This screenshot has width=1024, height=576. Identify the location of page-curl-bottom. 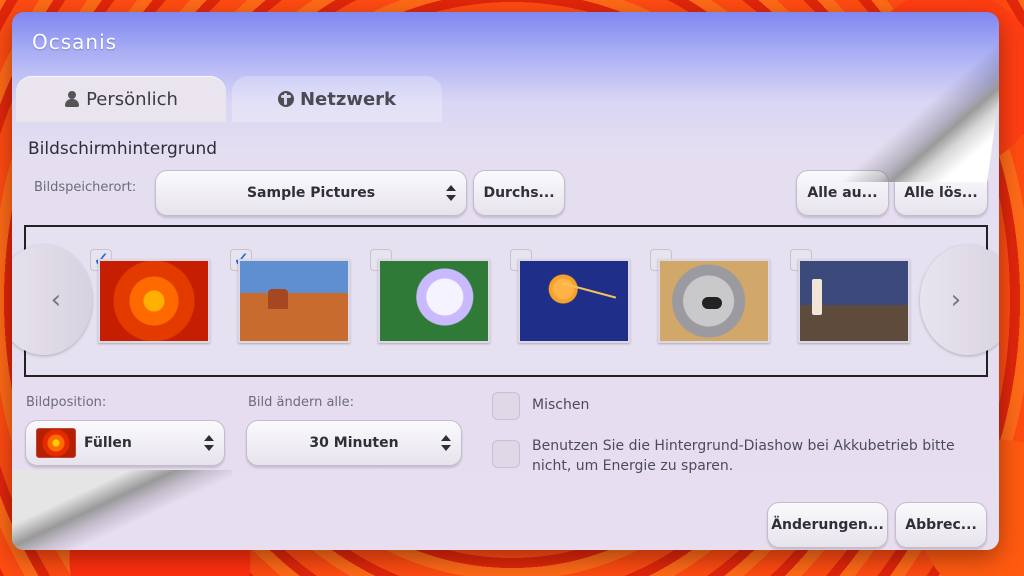
(122, 510).